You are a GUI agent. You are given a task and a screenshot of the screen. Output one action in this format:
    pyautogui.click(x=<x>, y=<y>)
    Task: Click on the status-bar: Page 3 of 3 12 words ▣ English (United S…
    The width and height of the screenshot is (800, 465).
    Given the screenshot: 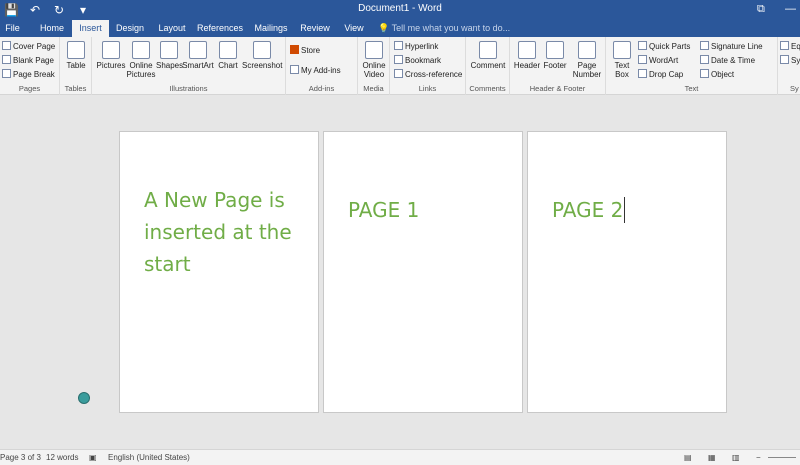 What is the action you would take?
    pyautogui.click(x=400, y=457)
    